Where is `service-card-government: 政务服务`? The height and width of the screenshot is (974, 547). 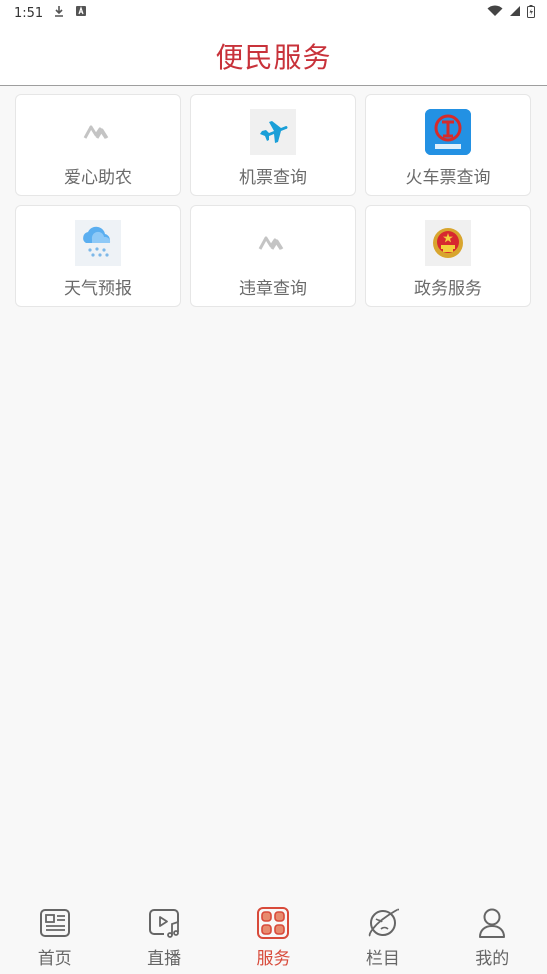 service-card-government: 政务服务 is located at coordinates (448, 256).